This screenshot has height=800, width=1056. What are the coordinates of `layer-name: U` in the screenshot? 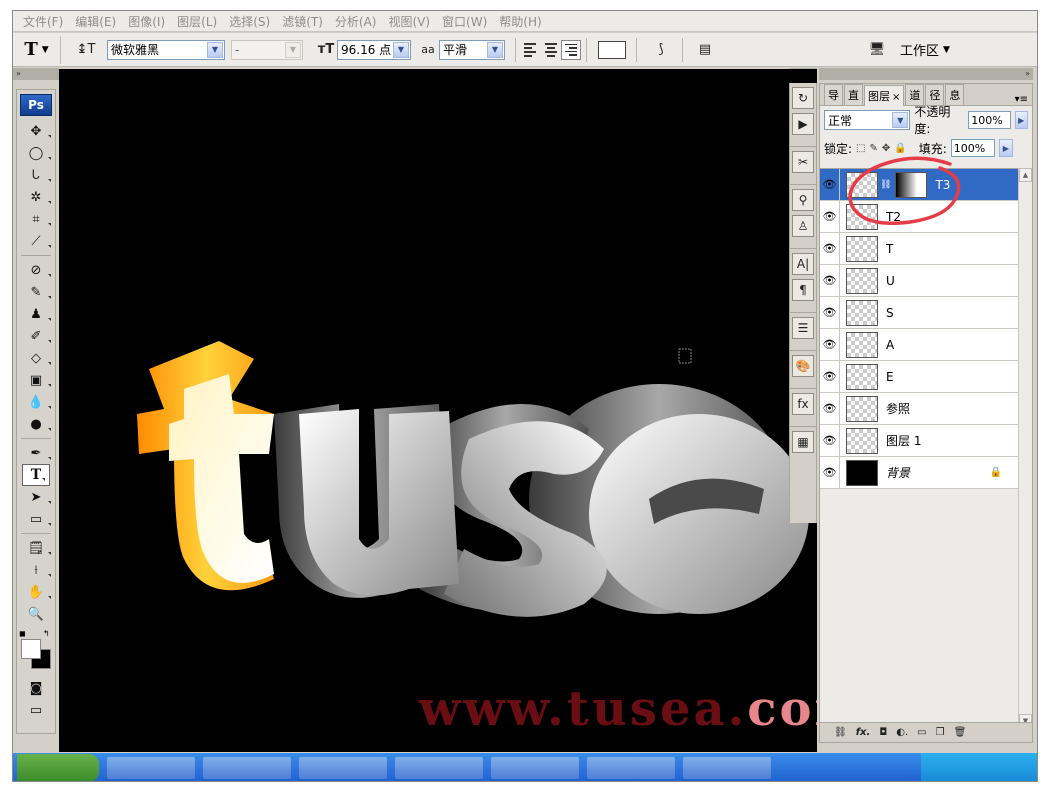 It's located at (890, 281).